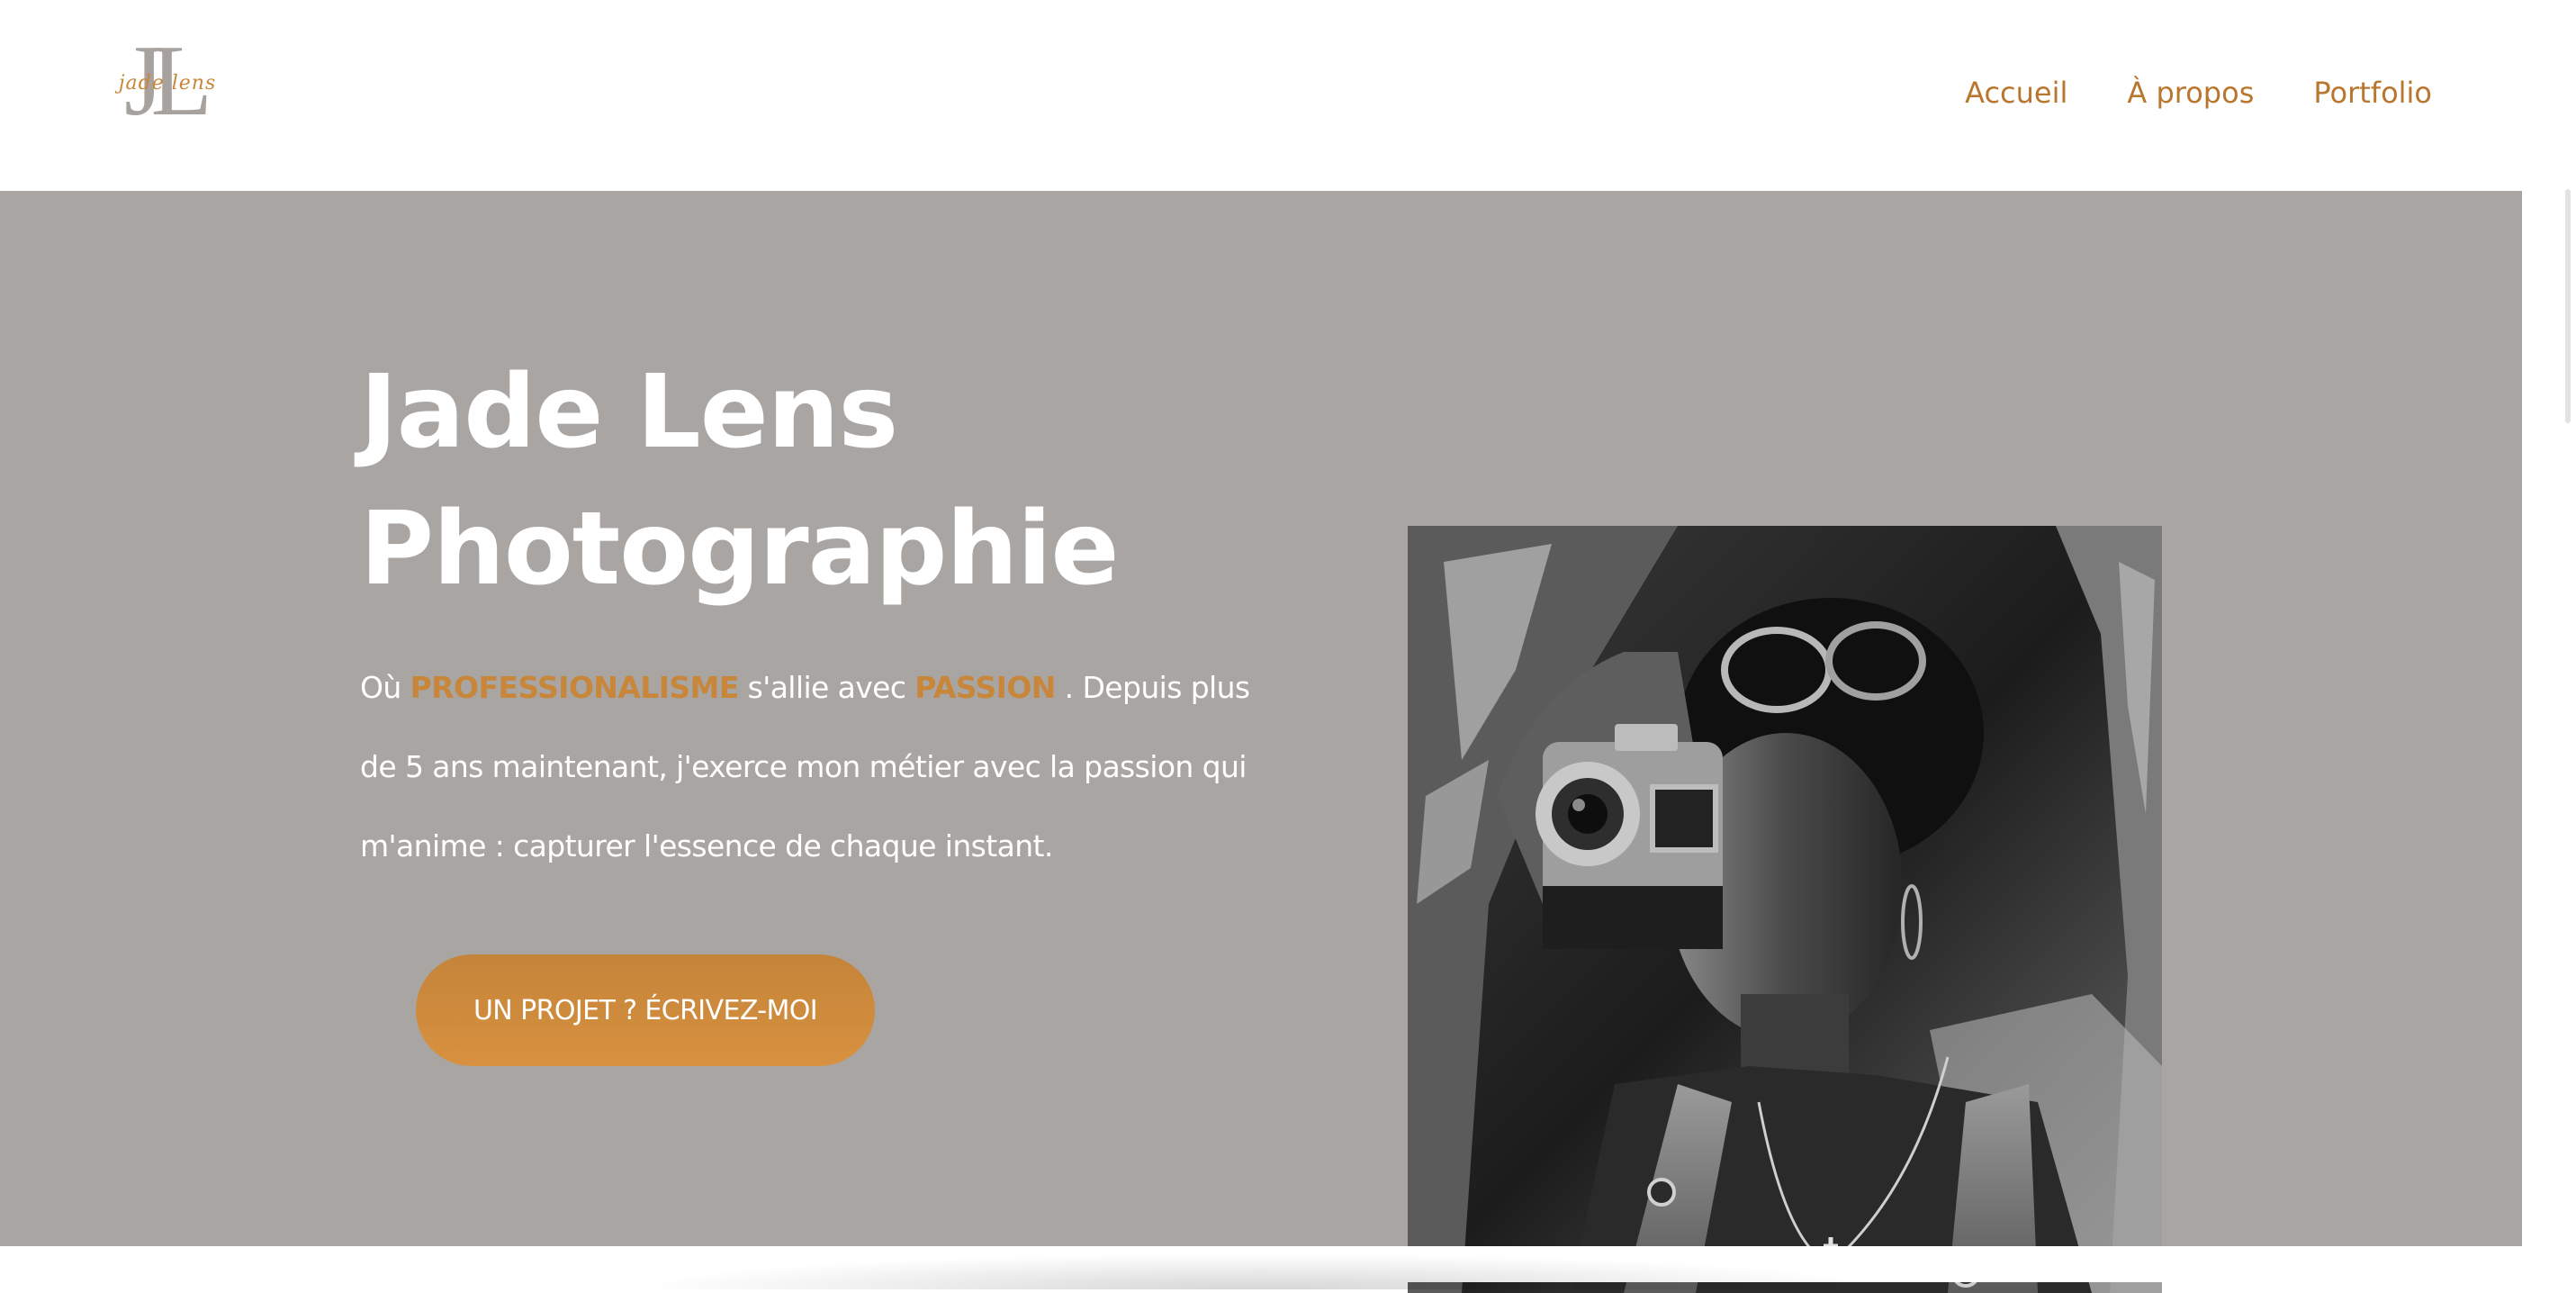 This screenshot has width=2576, height=1293. Describe the element at coordinates (2568, 306) in the screenshot. I see `scrollbar-thumb` at that location.